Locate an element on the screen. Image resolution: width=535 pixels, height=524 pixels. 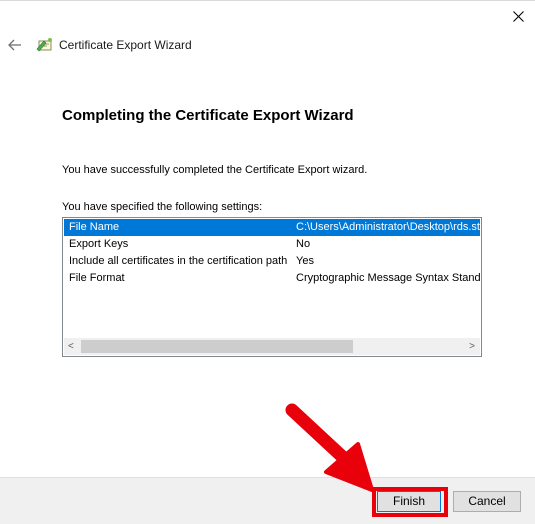
close-icon is located at coordinates (518, 16).